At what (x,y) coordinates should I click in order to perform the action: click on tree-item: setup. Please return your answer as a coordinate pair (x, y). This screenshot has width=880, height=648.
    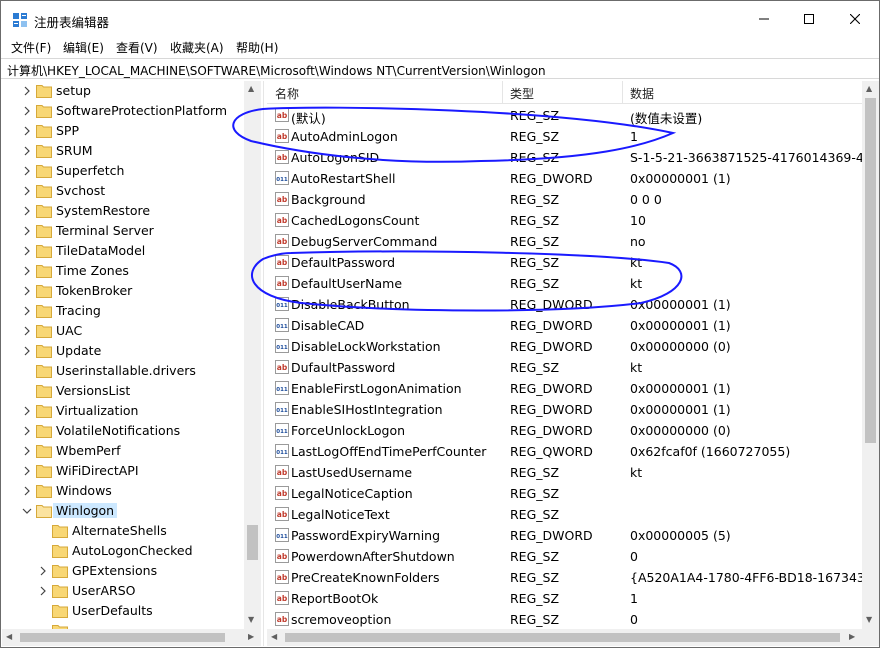
    Looking at the image, I should click on (132, 91).